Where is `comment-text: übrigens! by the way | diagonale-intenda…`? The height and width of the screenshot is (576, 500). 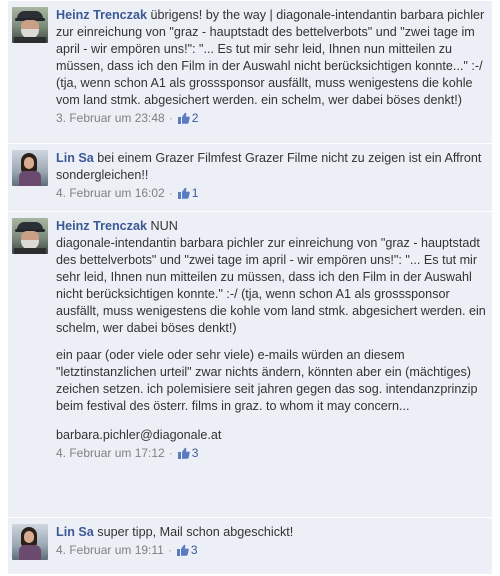 comment-text: übrigens! by the way | diagonale-intenda… is located at coordinates (270, 57).